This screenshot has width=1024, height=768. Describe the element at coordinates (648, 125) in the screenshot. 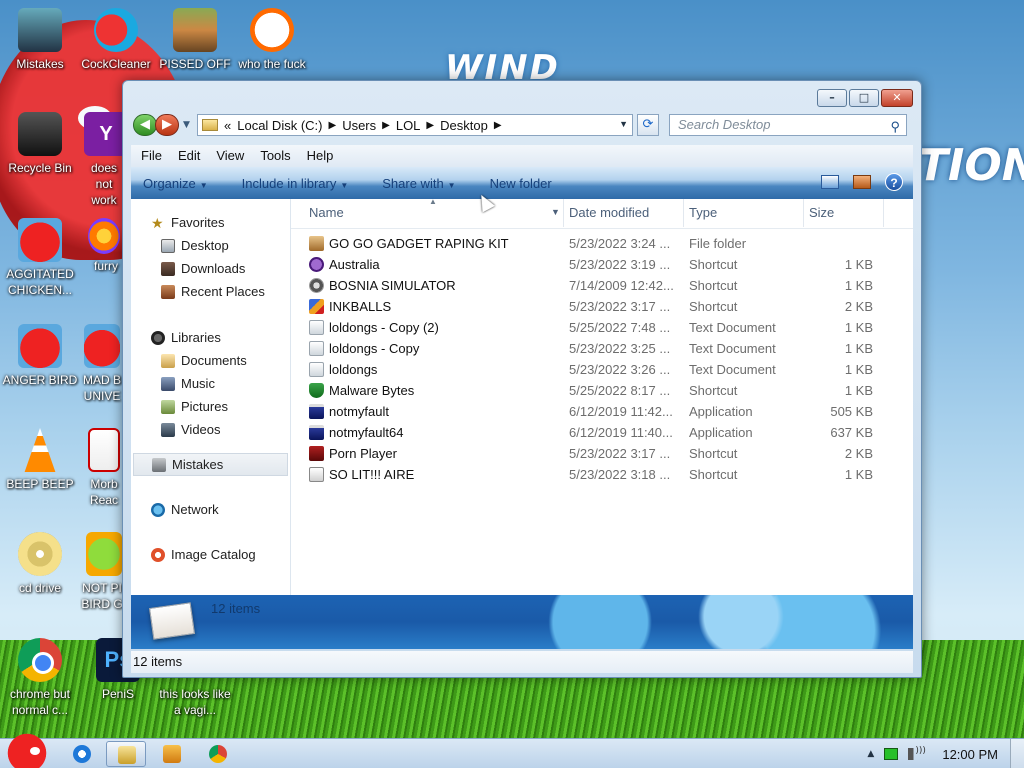

I see `refresh-button: ⟳` at that location.